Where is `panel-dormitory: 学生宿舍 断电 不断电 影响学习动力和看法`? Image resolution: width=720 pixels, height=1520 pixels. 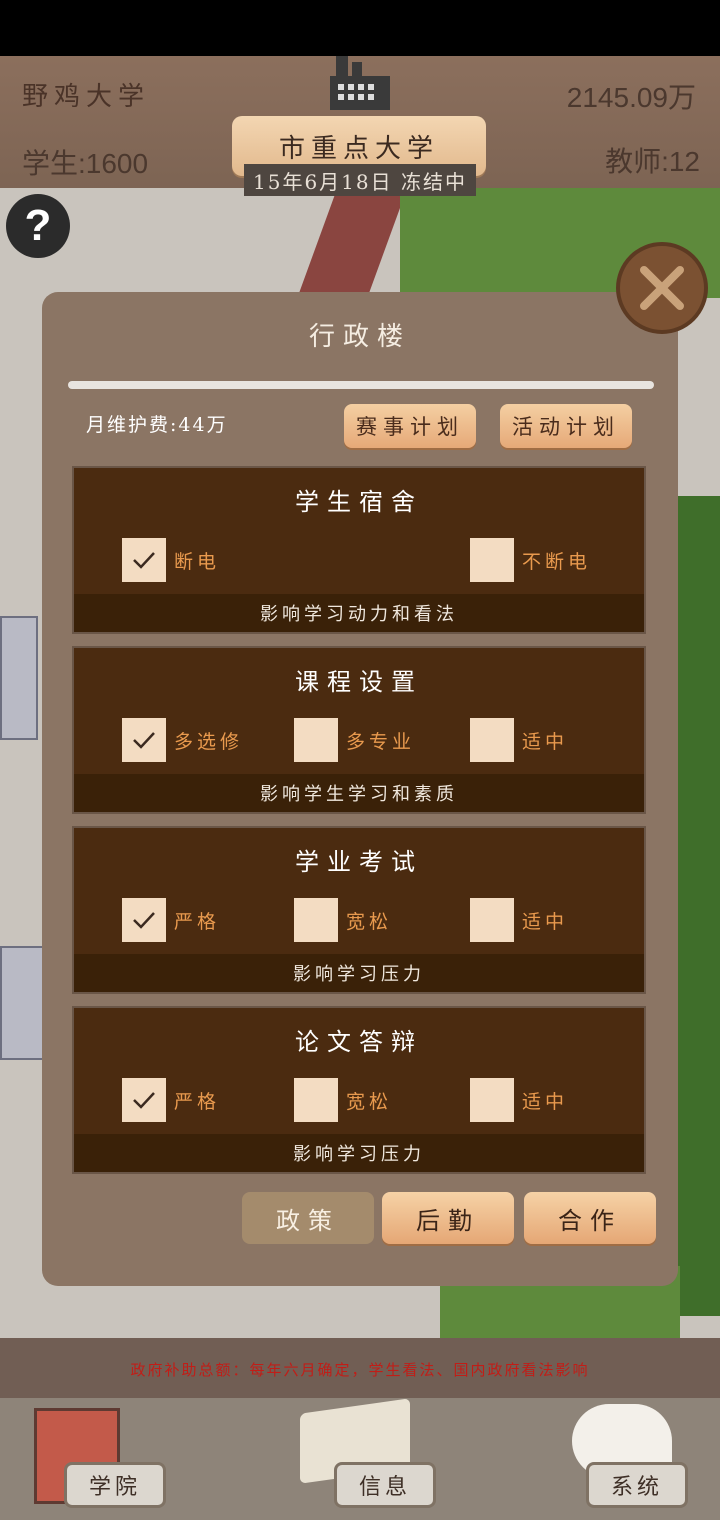
panel-dormitory: 学生宿舍 断电 不断电 影响学习动力和看法 is located at coordinates (359, 550).